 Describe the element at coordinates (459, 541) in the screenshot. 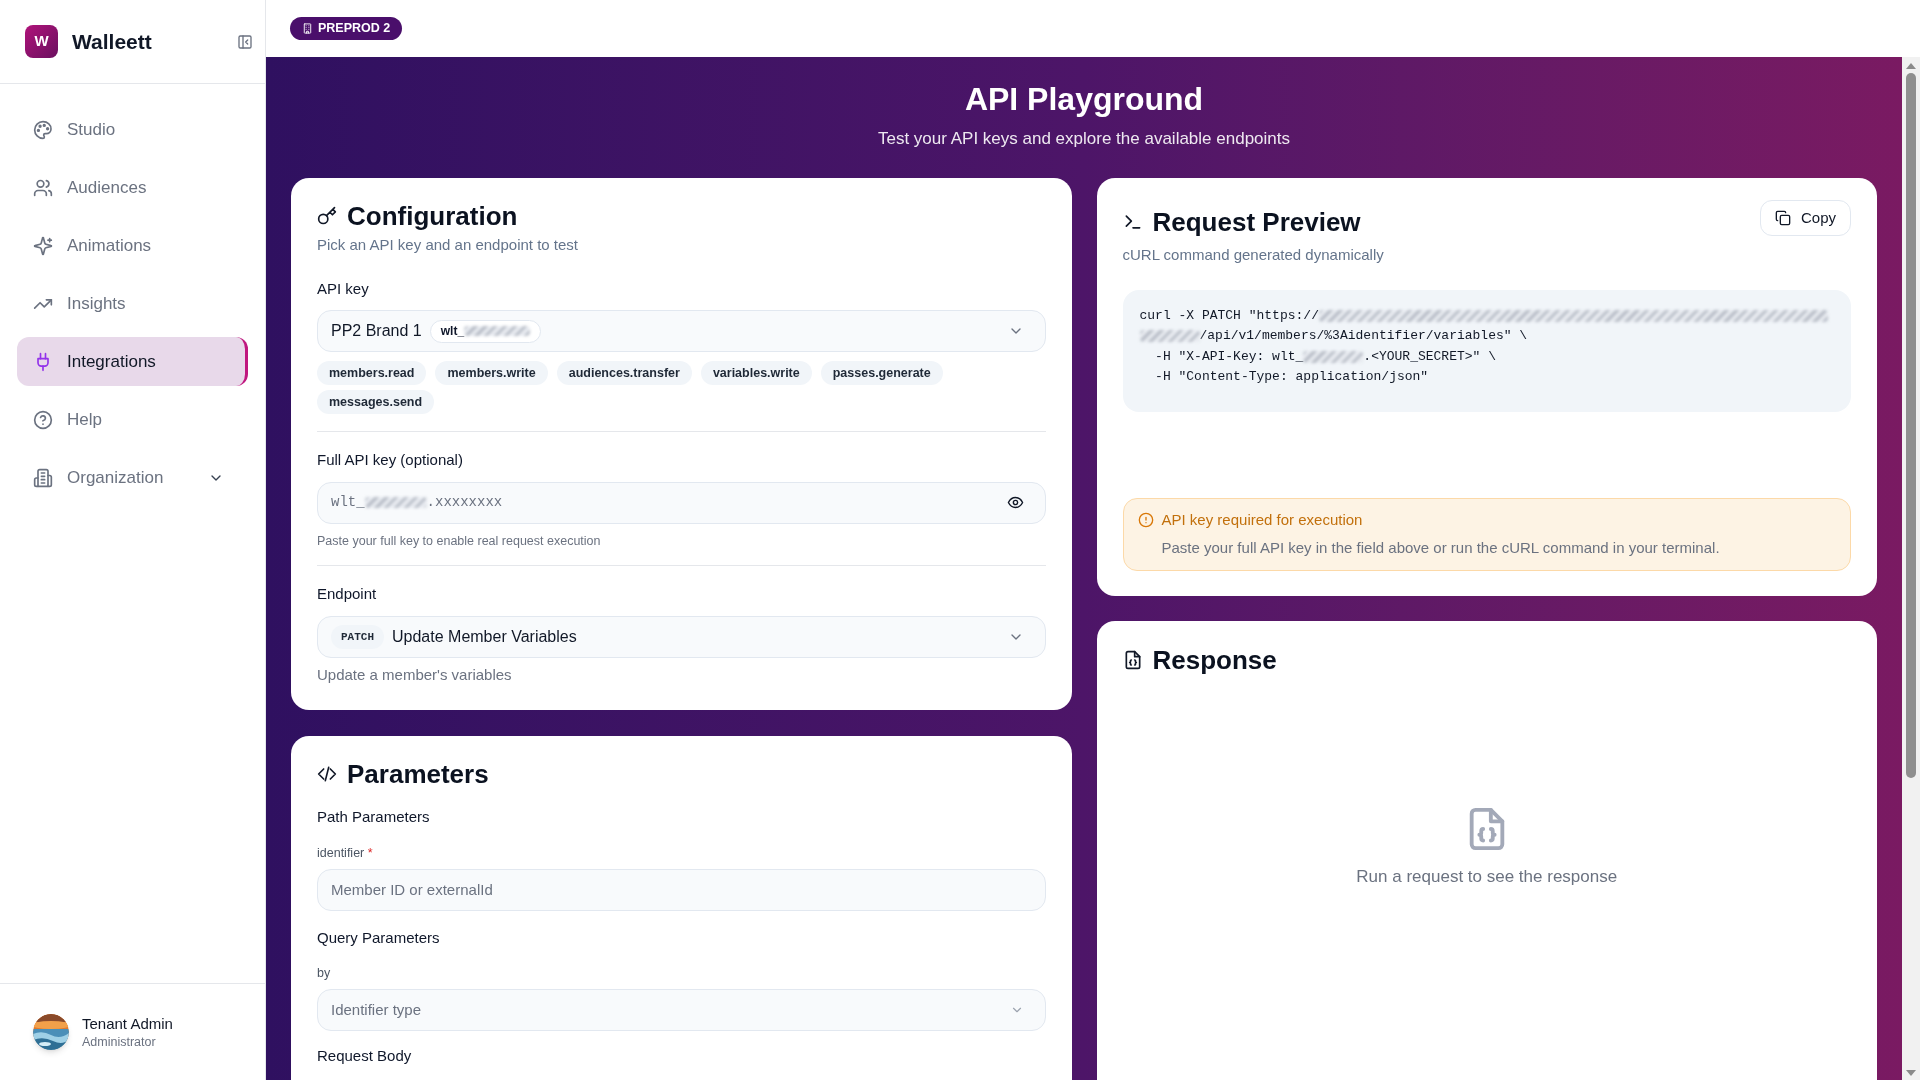

I see `field-hint: Paste your full key to enable real request execution` at that location.